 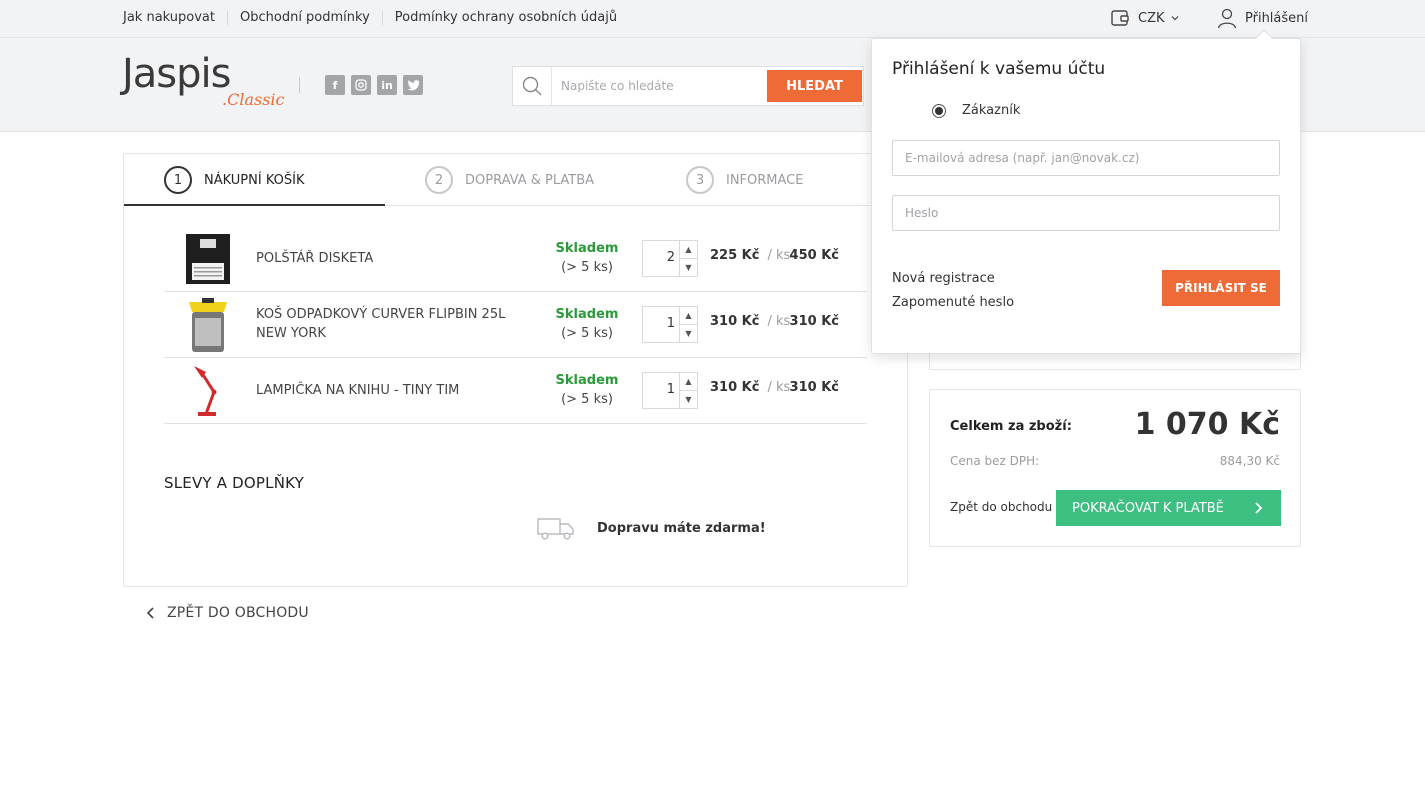 What do you see at coordinates (1011, 426) in the screenshot?
I see `total-label: Celkem za zboží:` at bounding box center [1011, 426].